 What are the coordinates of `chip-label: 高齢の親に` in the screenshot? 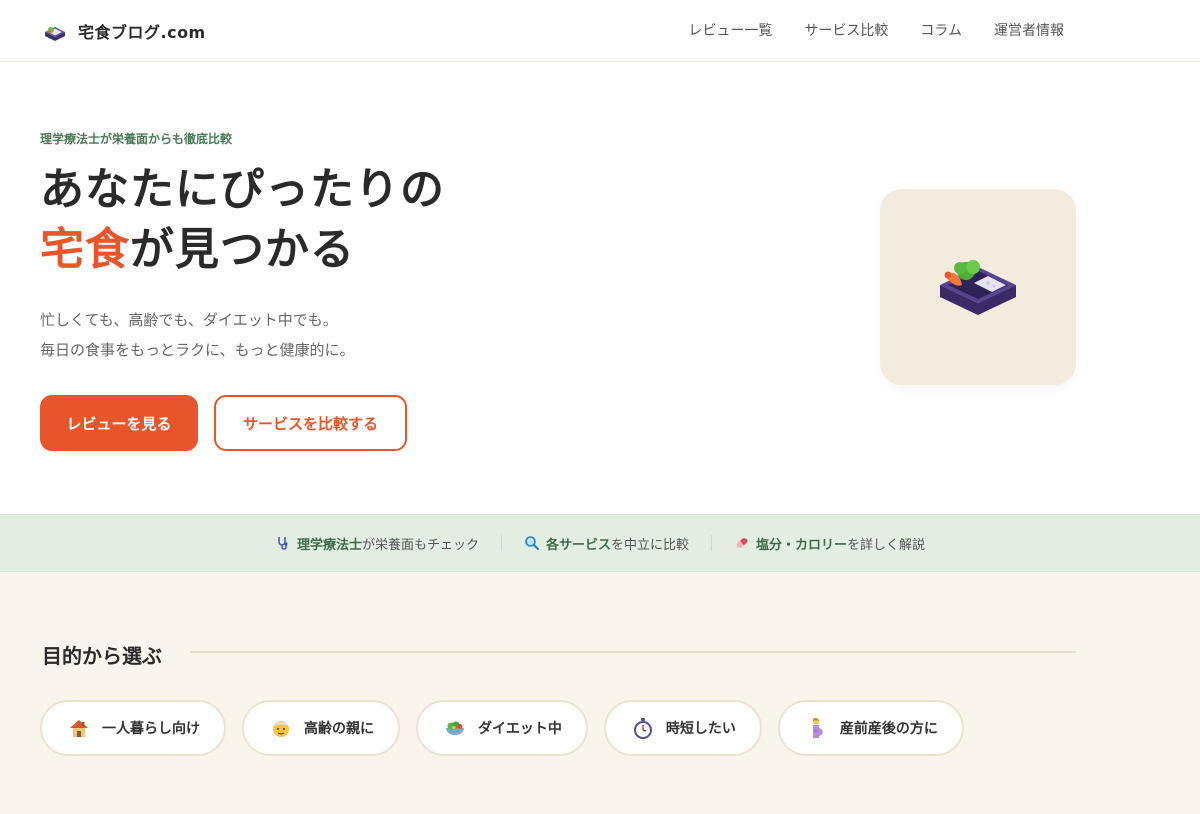 It's located at (339, 729).